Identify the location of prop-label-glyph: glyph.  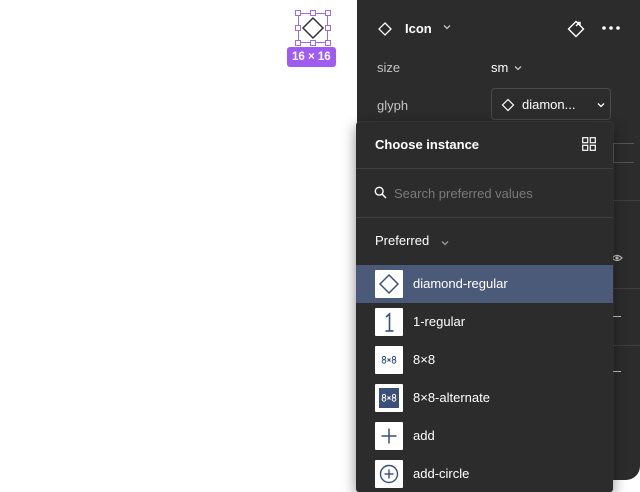
(393, 105).